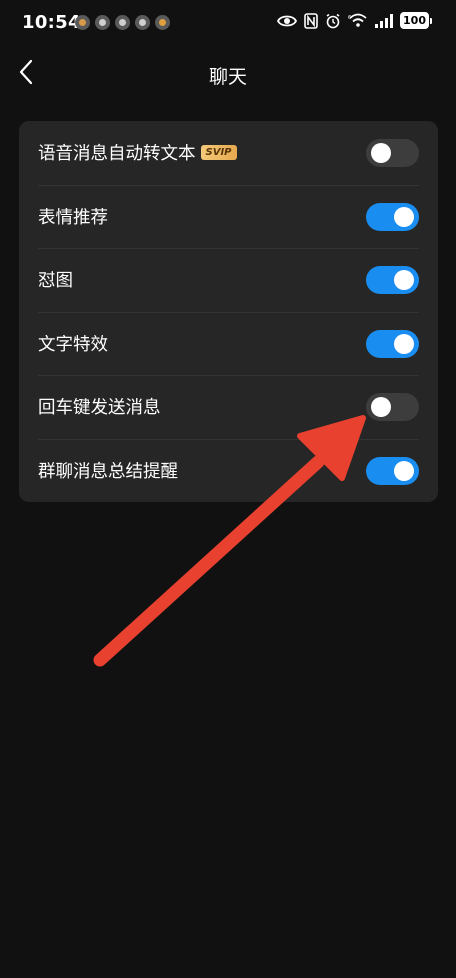 The image size is (456, 978). I want to click on group-summary-toggle, so click(392, 470).